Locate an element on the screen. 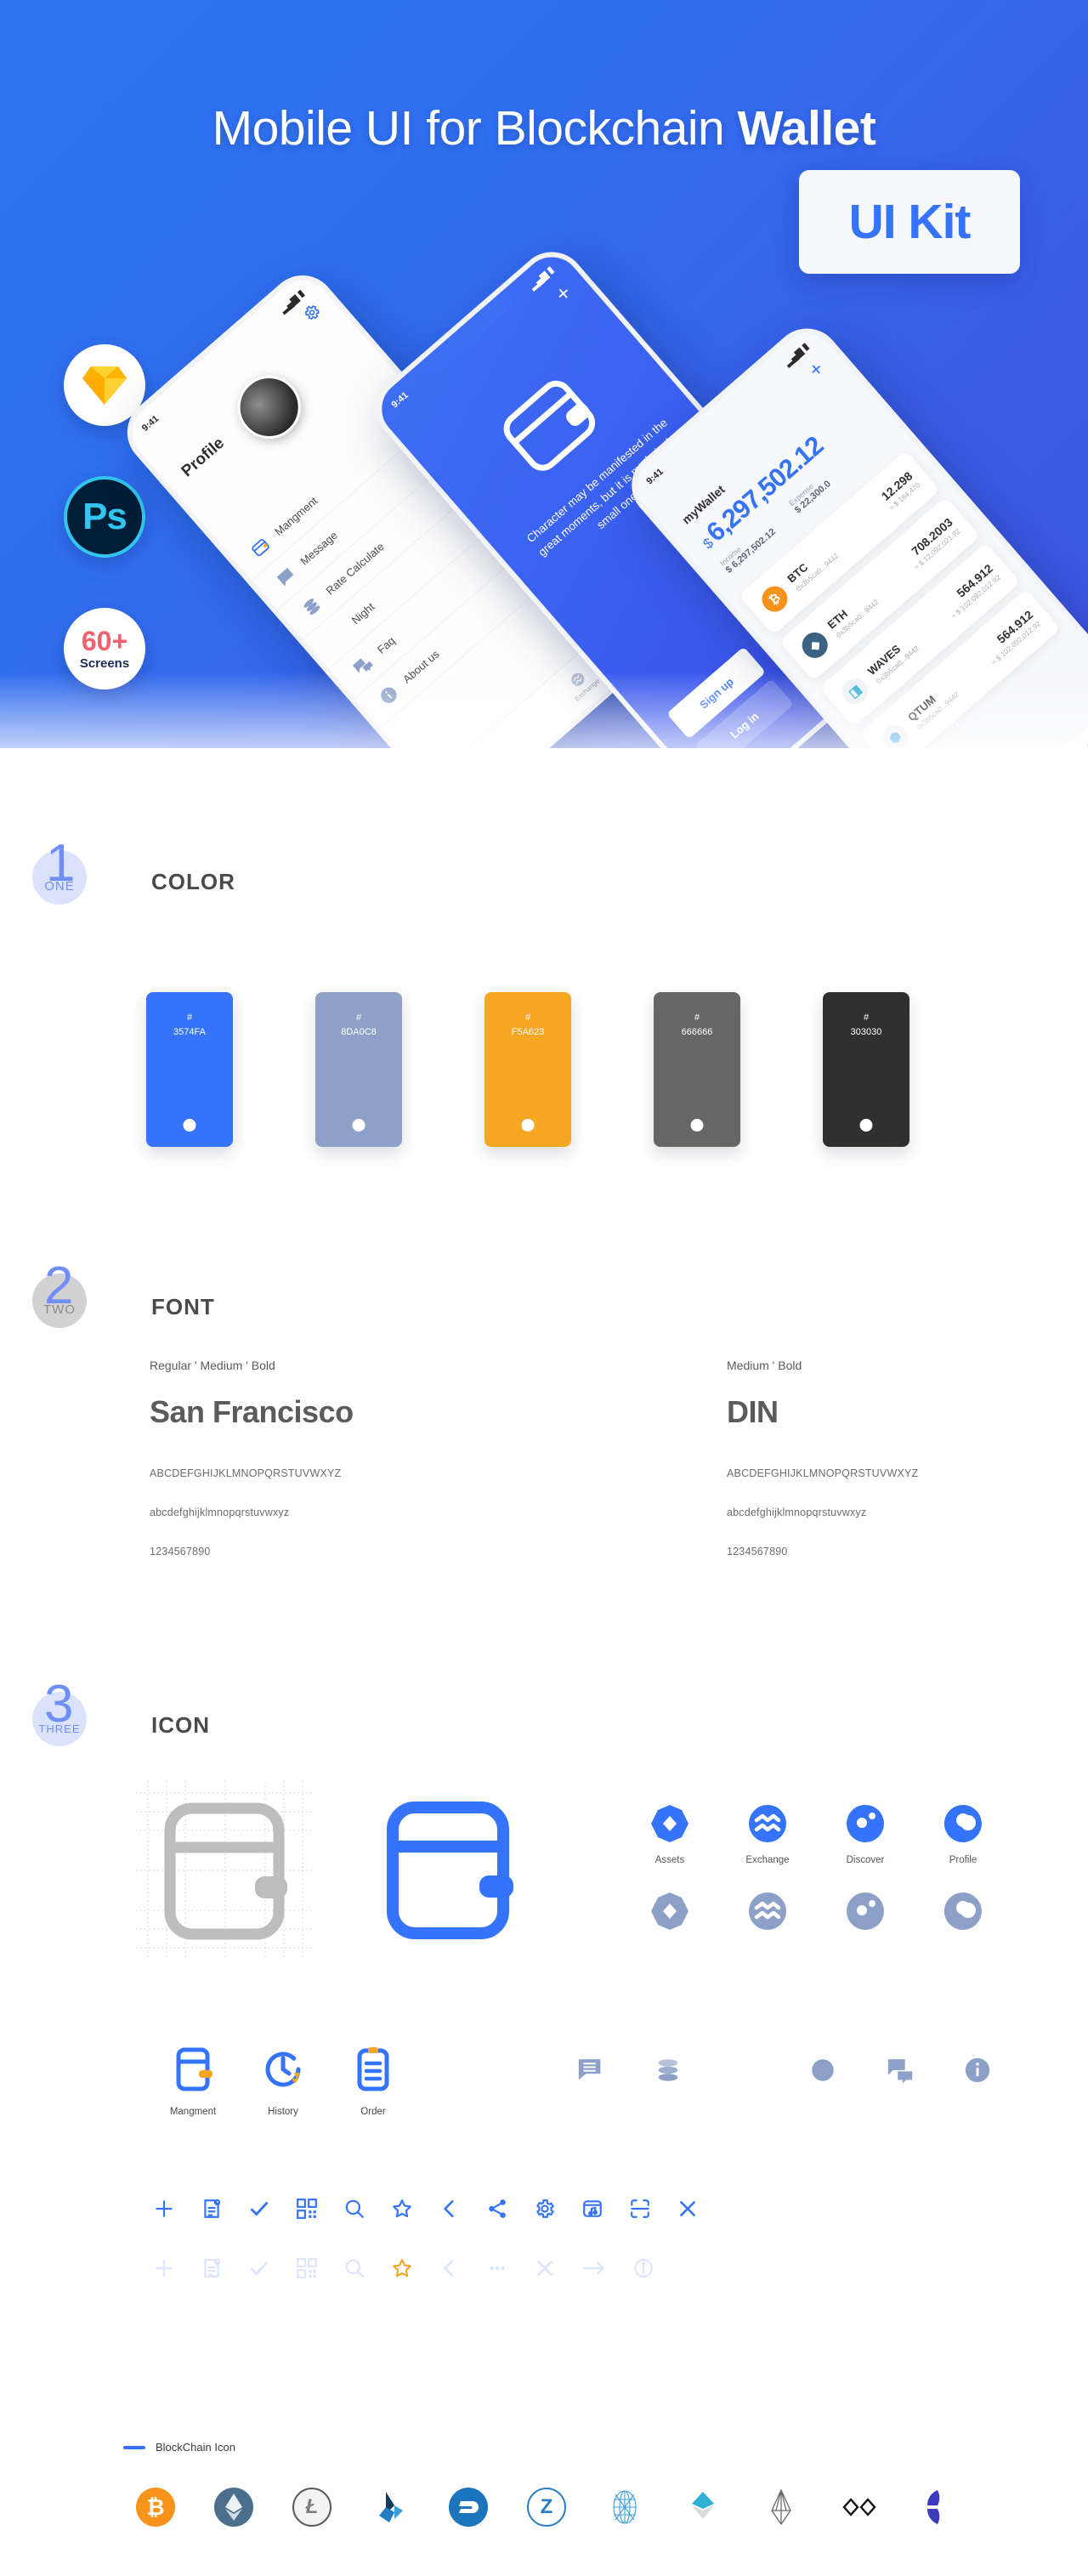 The height and width of the screenshot is (2576, 1088). assets-octagon-icon is located at coordinates (669, 1911).